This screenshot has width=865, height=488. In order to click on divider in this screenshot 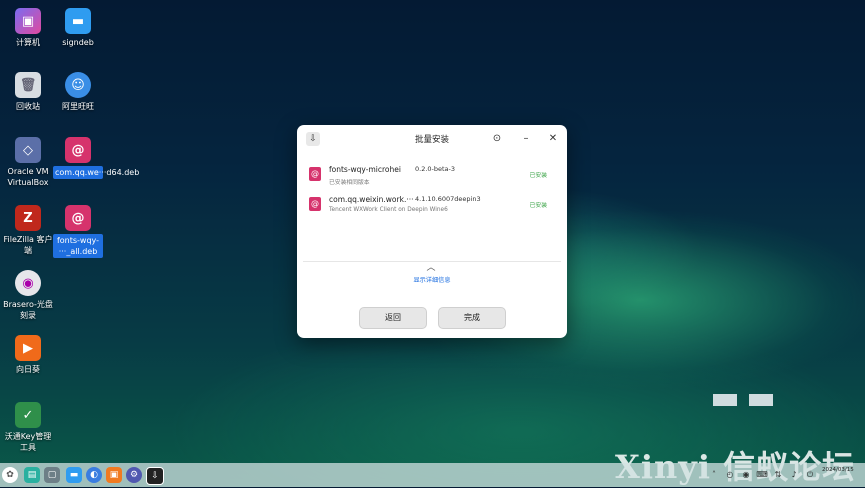, I will do `click(432, 261)`.